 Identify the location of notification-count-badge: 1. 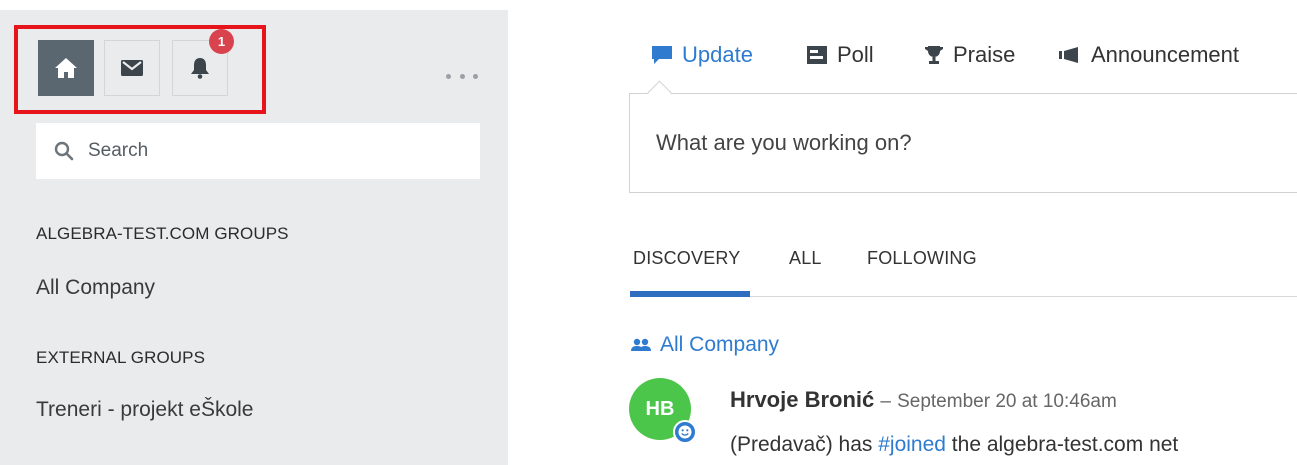
(221, 41).